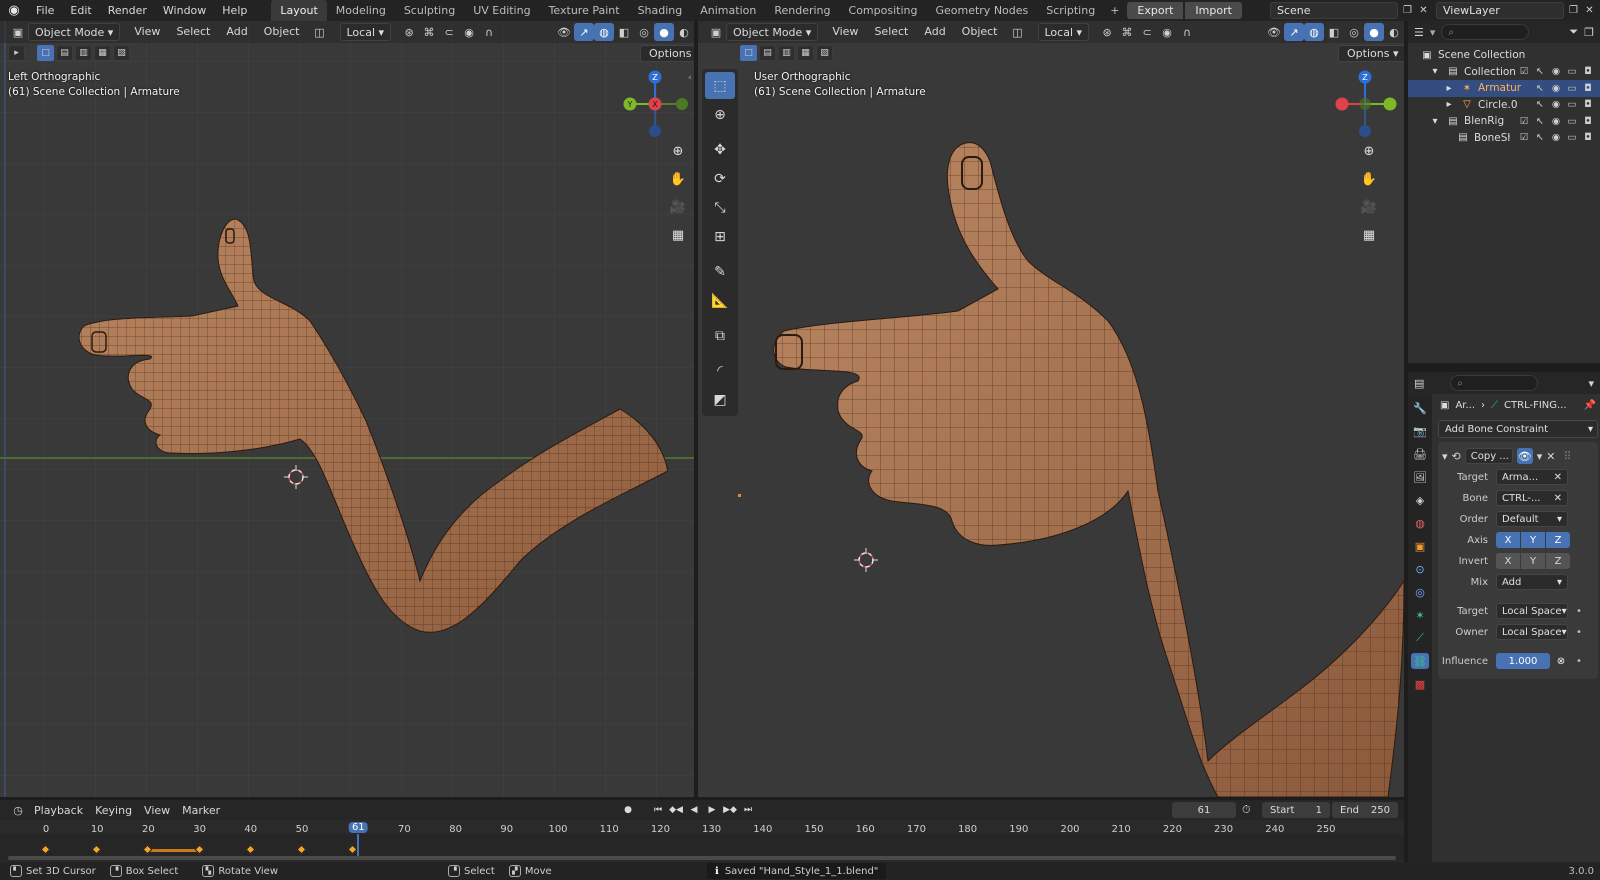 This screenshot has height=880, width=1600. I want to click on snap-icon: ⌘, so click(429, 32).